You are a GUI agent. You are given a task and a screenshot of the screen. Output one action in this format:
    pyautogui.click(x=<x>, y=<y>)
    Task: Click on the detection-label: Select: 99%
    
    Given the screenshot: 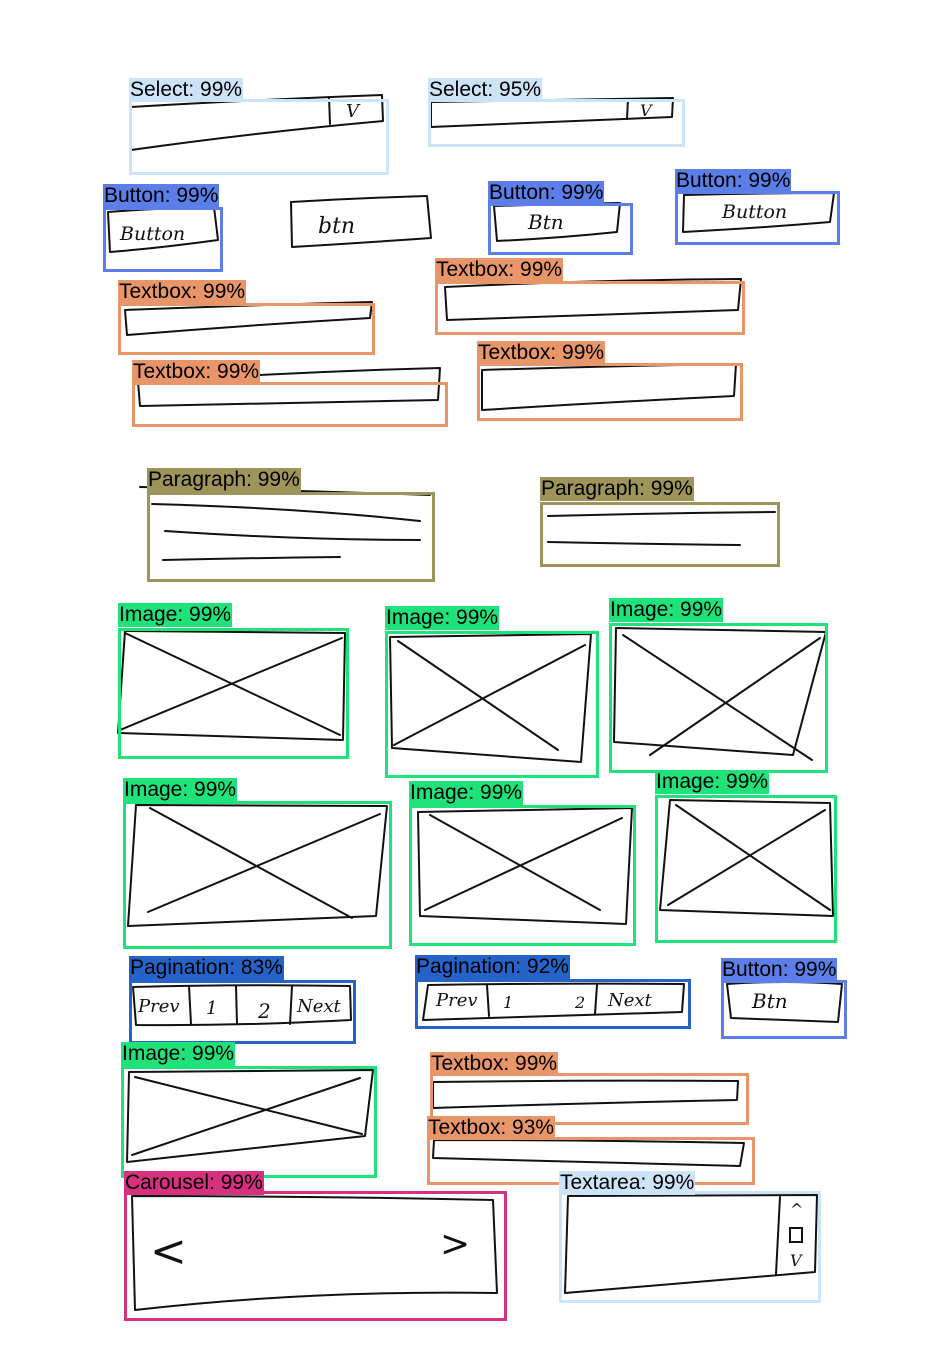 What is the action you would take?
    pyautogui.click(x=186, y=90)
    